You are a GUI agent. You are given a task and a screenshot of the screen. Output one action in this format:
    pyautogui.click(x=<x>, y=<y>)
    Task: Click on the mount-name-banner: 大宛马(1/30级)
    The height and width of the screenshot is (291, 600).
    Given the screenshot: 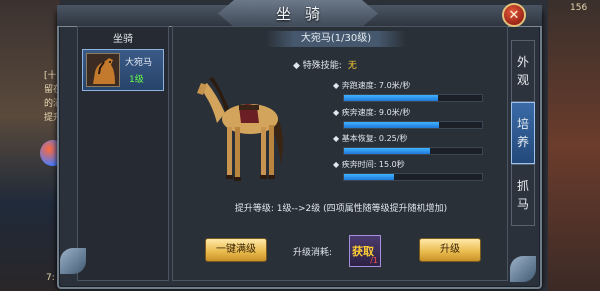 What is the action you would take?
    pyautogui.click(x=336, y=39)
    